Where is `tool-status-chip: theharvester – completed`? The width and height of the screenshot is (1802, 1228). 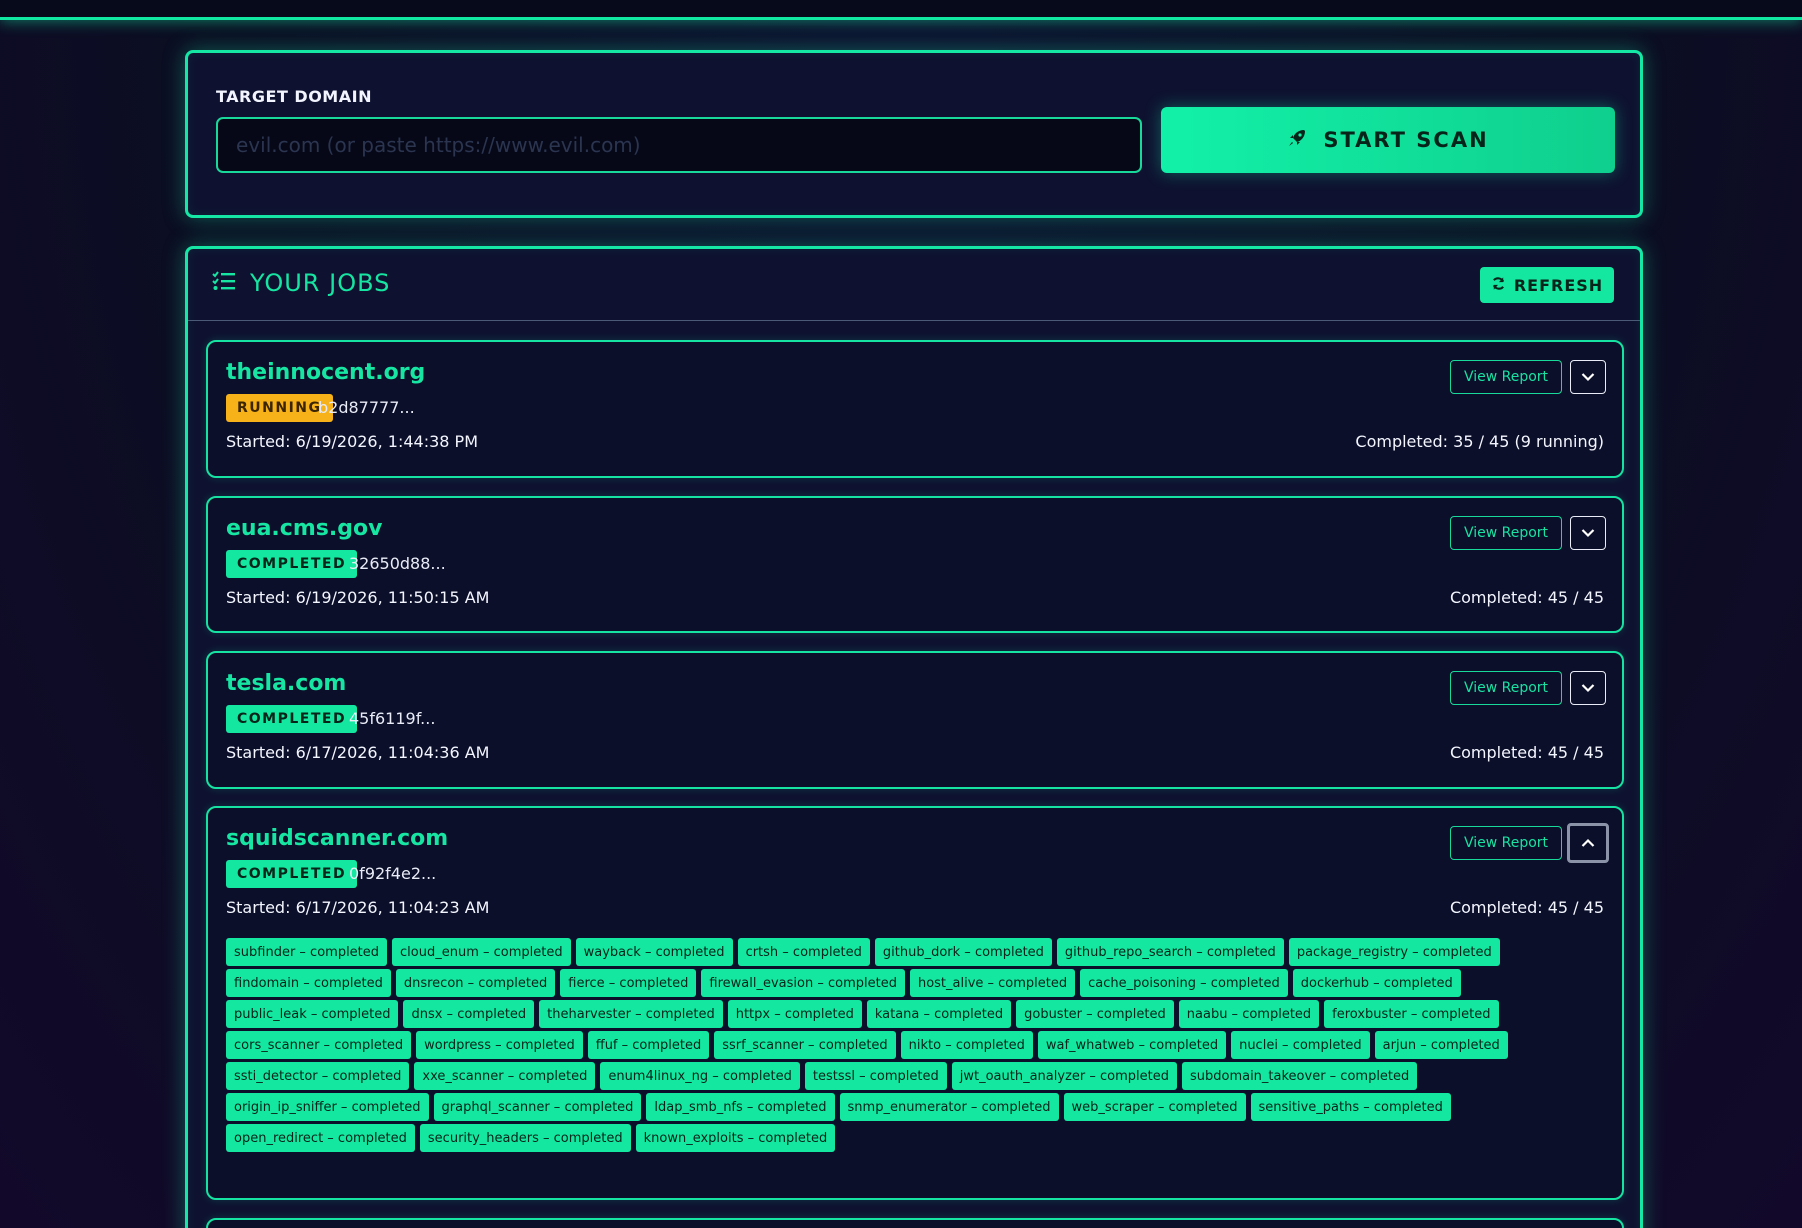
tool-status-chip: theharvester – completed is located at coordinates (631, 1014).